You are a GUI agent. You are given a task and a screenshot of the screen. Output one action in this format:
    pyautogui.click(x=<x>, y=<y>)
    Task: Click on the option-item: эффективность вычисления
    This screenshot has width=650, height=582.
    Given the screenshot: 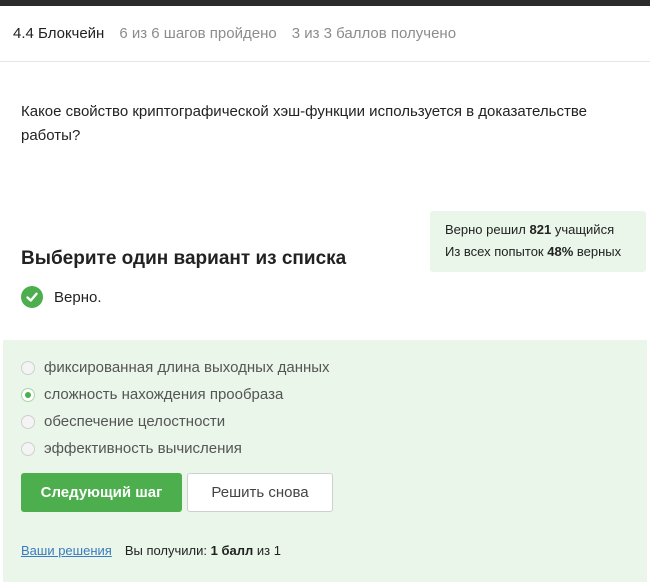 What is the action you would take?
    pyautogui.click(x=175, y=448)
    